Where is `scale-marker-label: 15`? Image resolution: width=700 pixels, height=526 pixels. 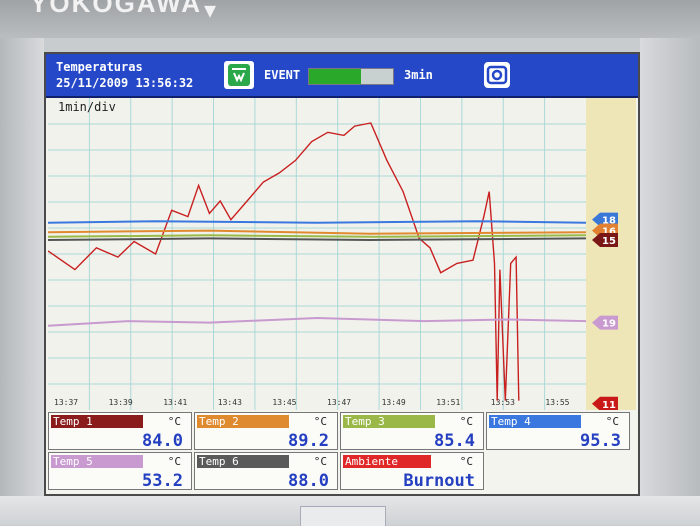 scale-marker-label: 15 is located at coordinates (609, 241).